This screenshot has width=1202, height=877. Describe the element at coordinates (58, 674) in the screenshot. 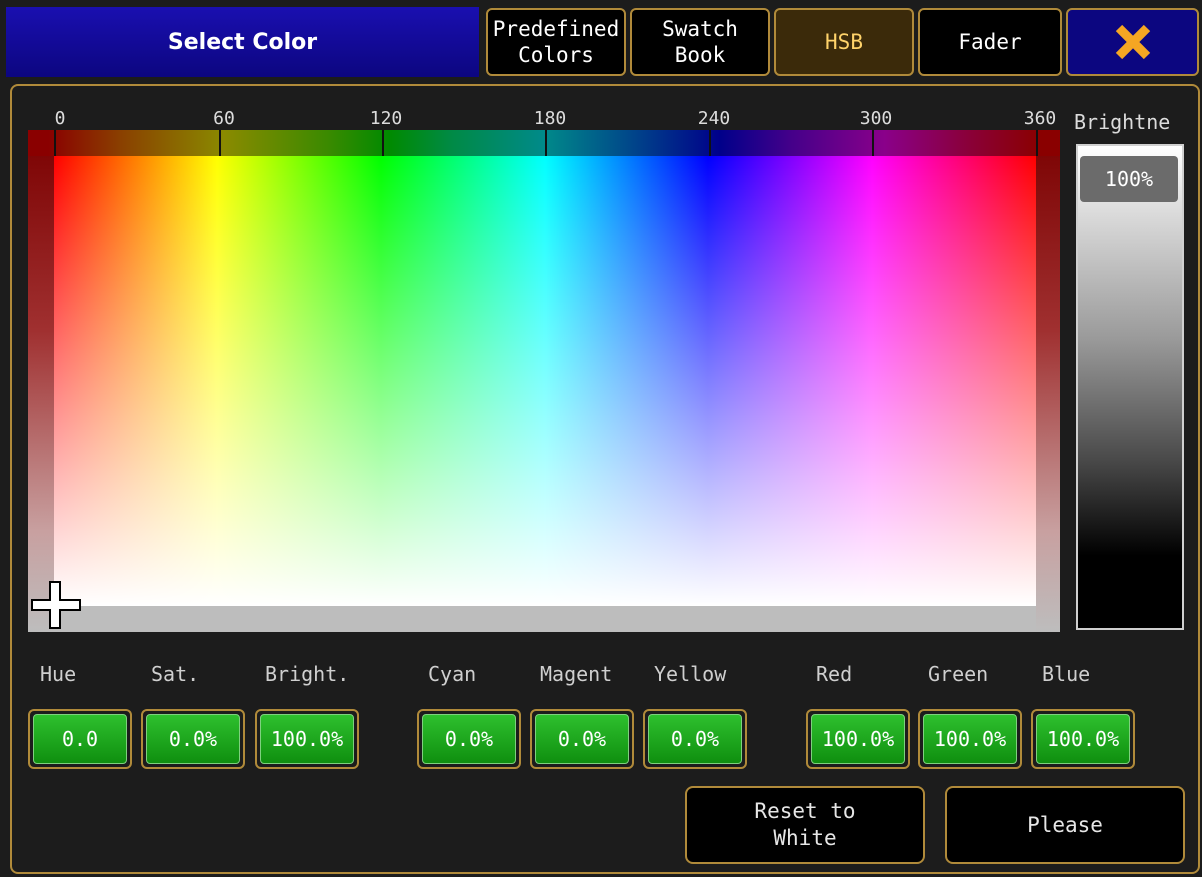

I see `hue-label: Hue` at that location.